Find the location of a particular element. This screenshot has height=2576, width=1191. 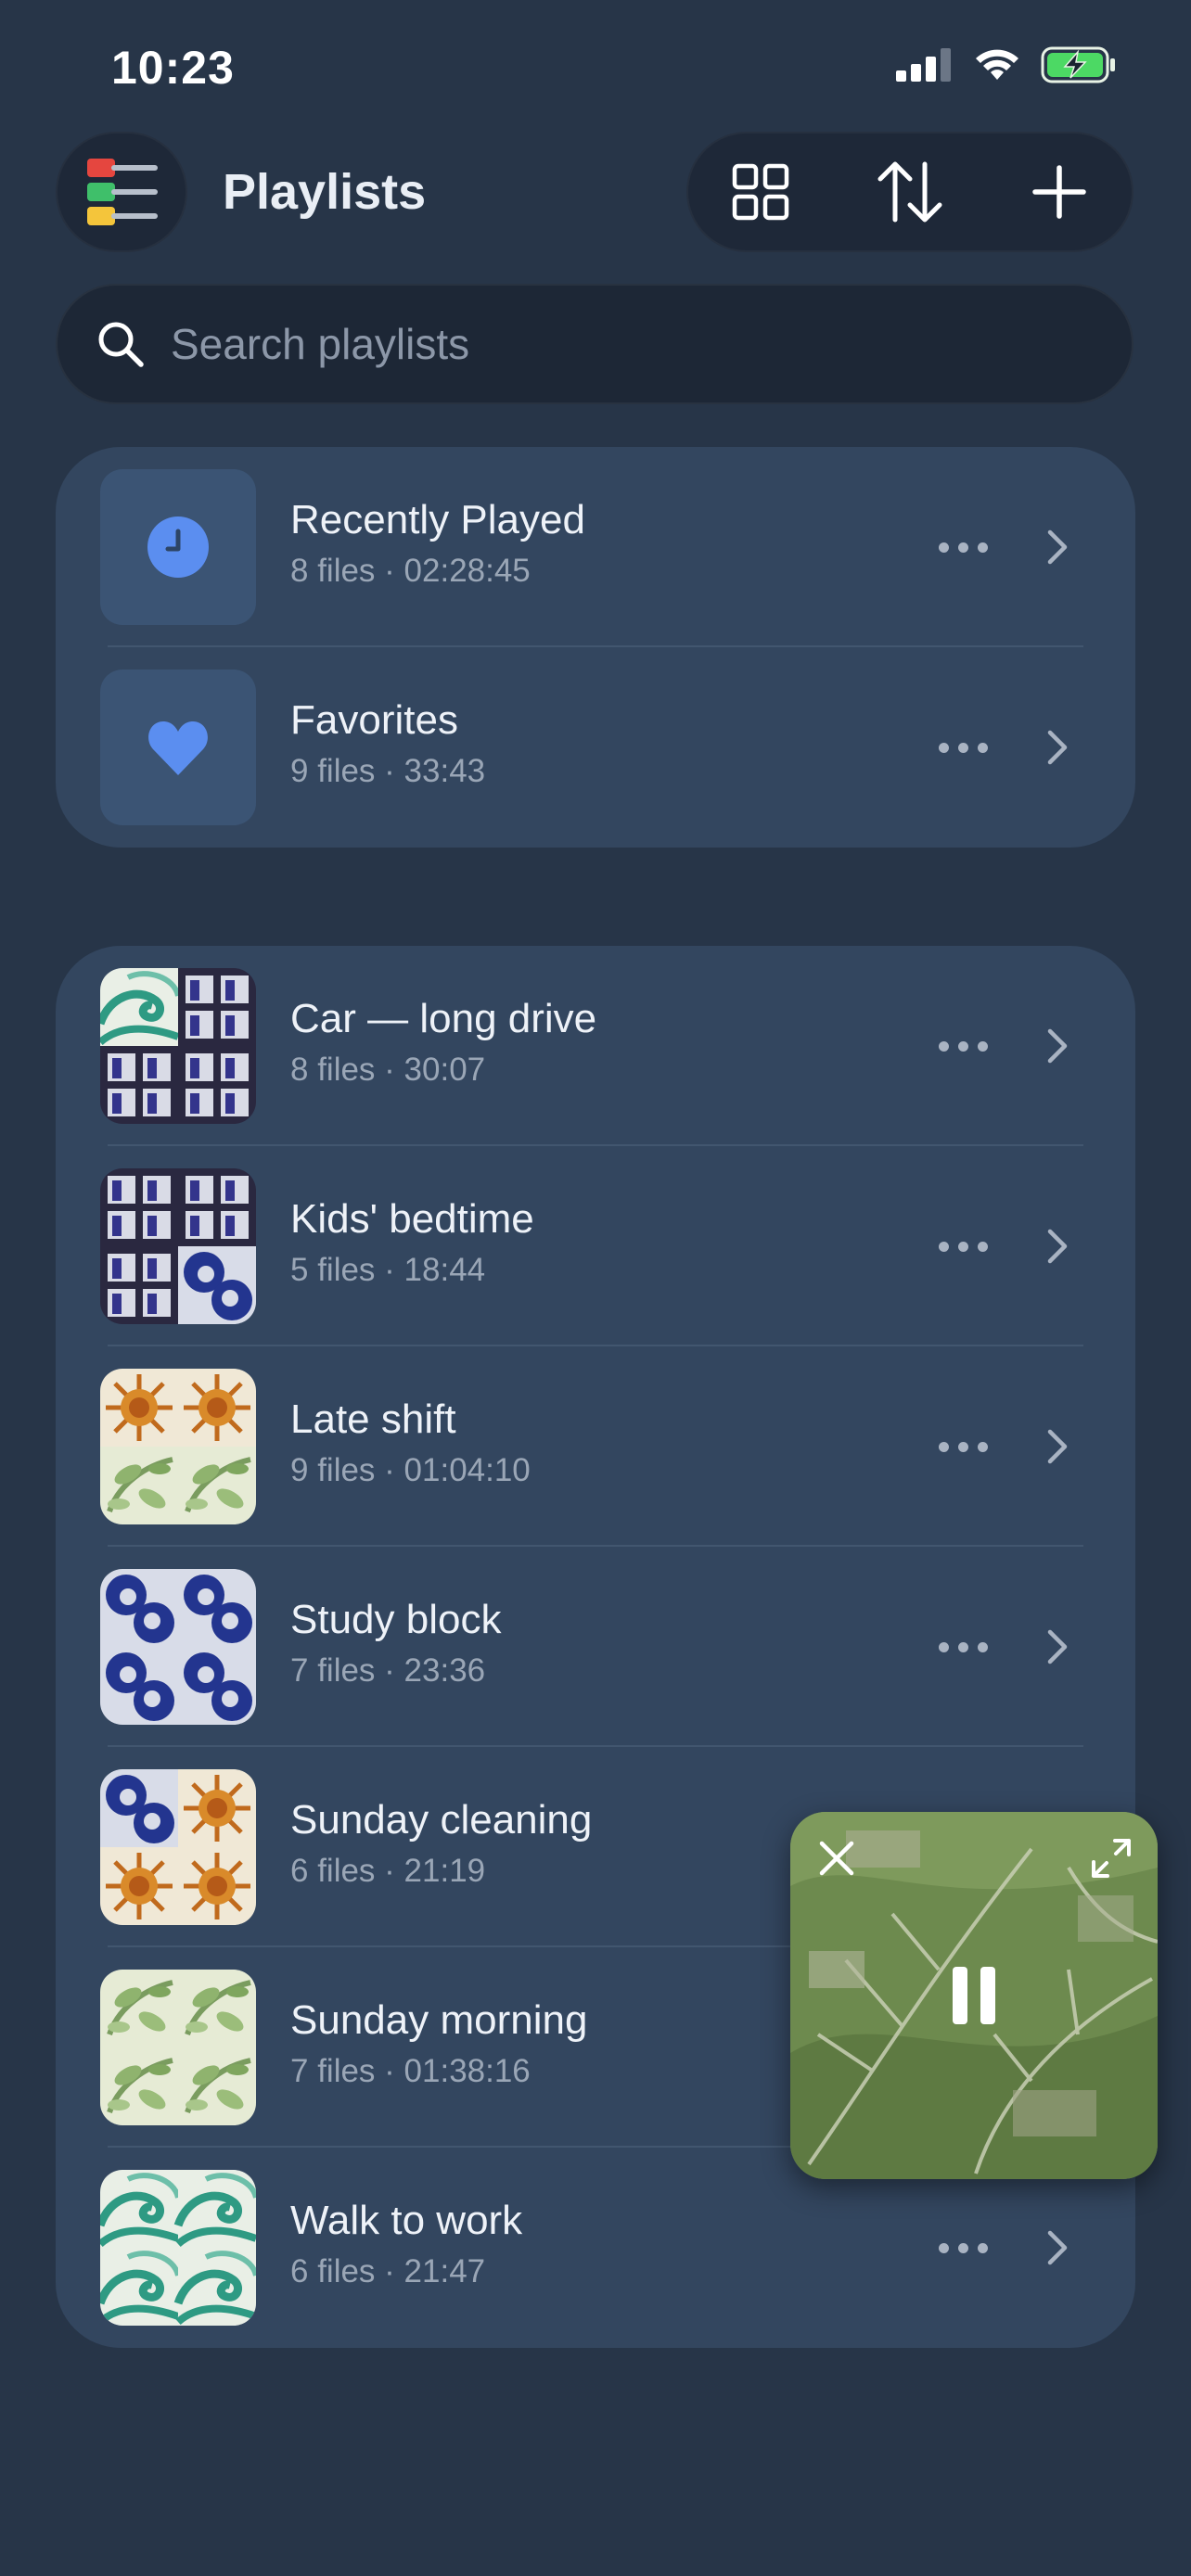

playlist-name: Recently Played is located at coordinates (437, 519).